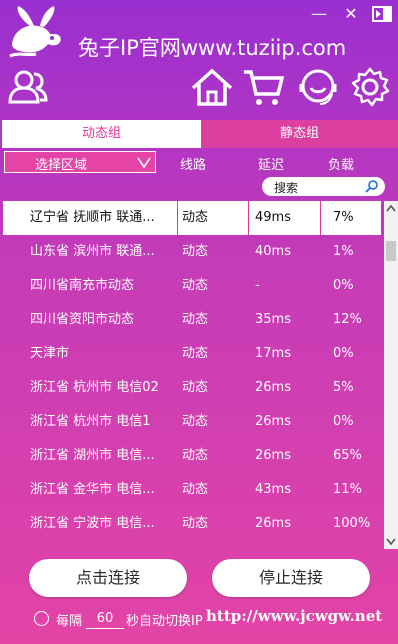 The width and height of the screenshot is (398, 644). What do you see at coordinates (212, 87) in the screenshot?
I see `home-icon` at bounding box center [212, 87].